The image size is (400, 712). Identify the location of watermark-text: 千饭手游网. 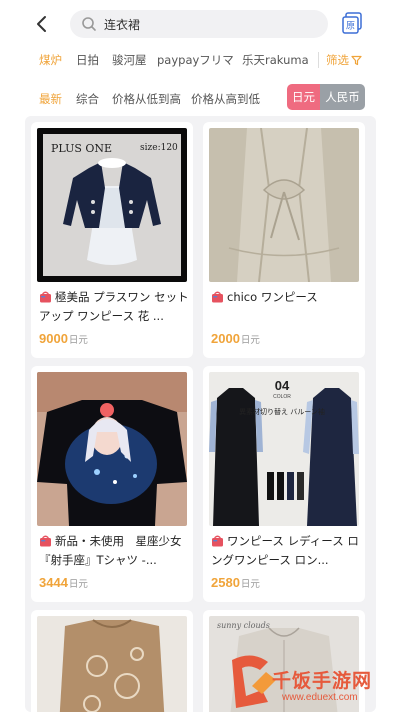
(322, 681).